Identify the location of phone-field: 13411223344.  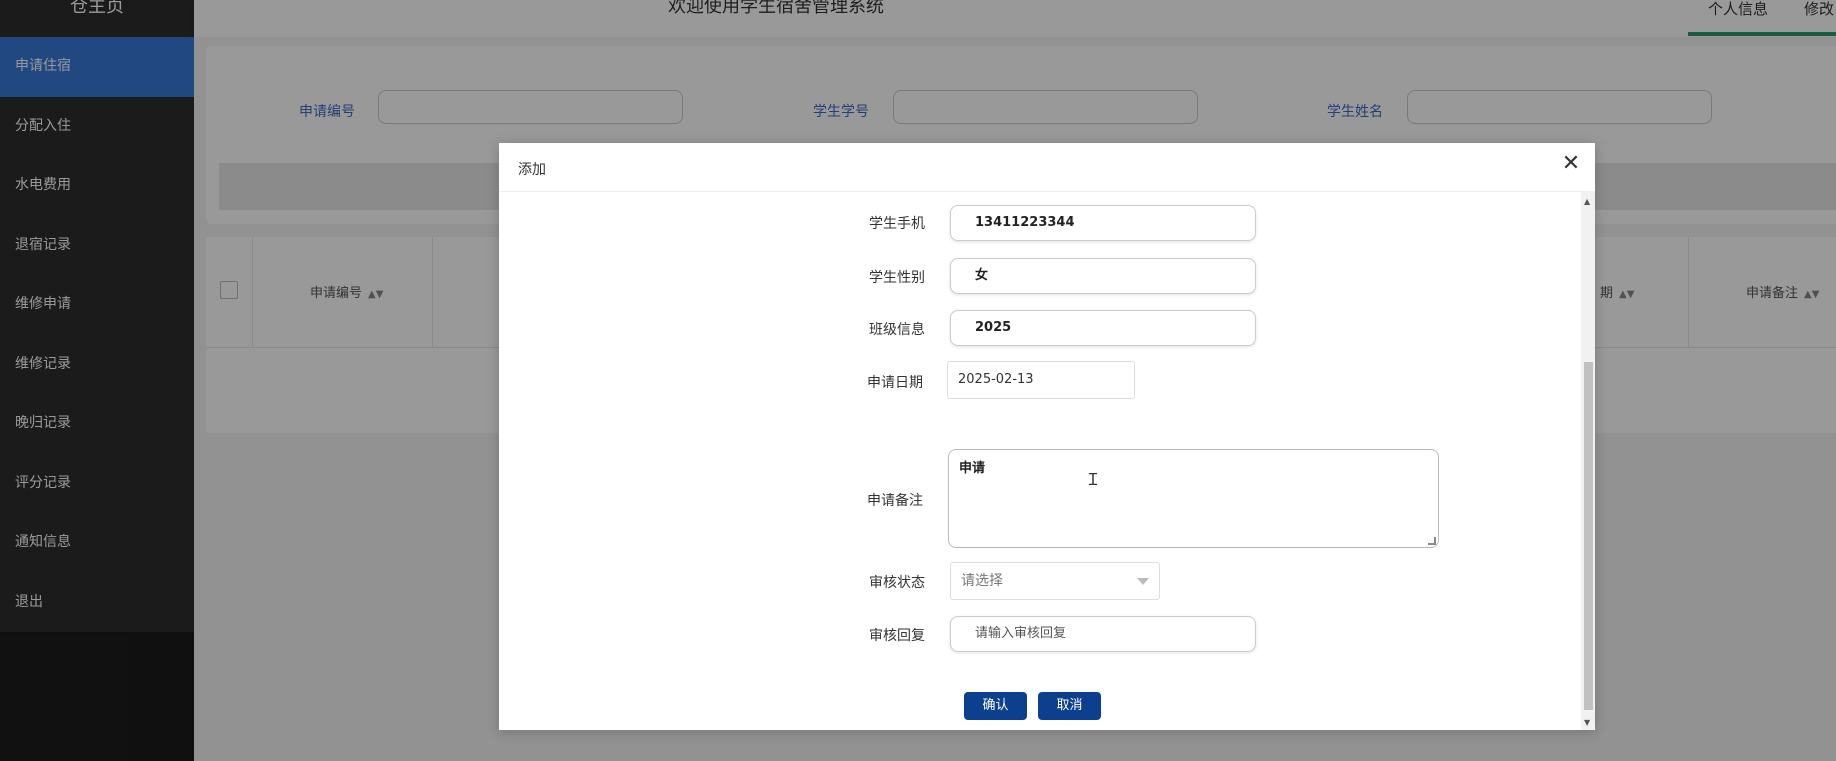
(1103, 223).